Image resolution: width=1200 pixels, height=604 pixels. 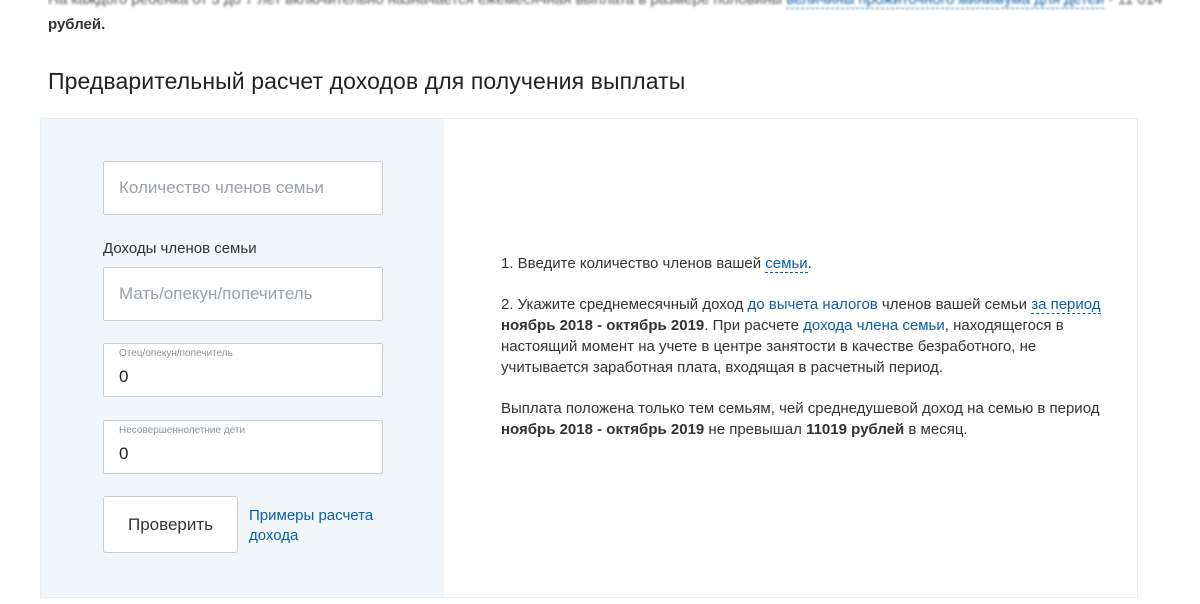 What do you see at coordinates (1133, 4) in the screenshot?
I see `intro-tail: - 11 014` at bounding box center [1133, 4].